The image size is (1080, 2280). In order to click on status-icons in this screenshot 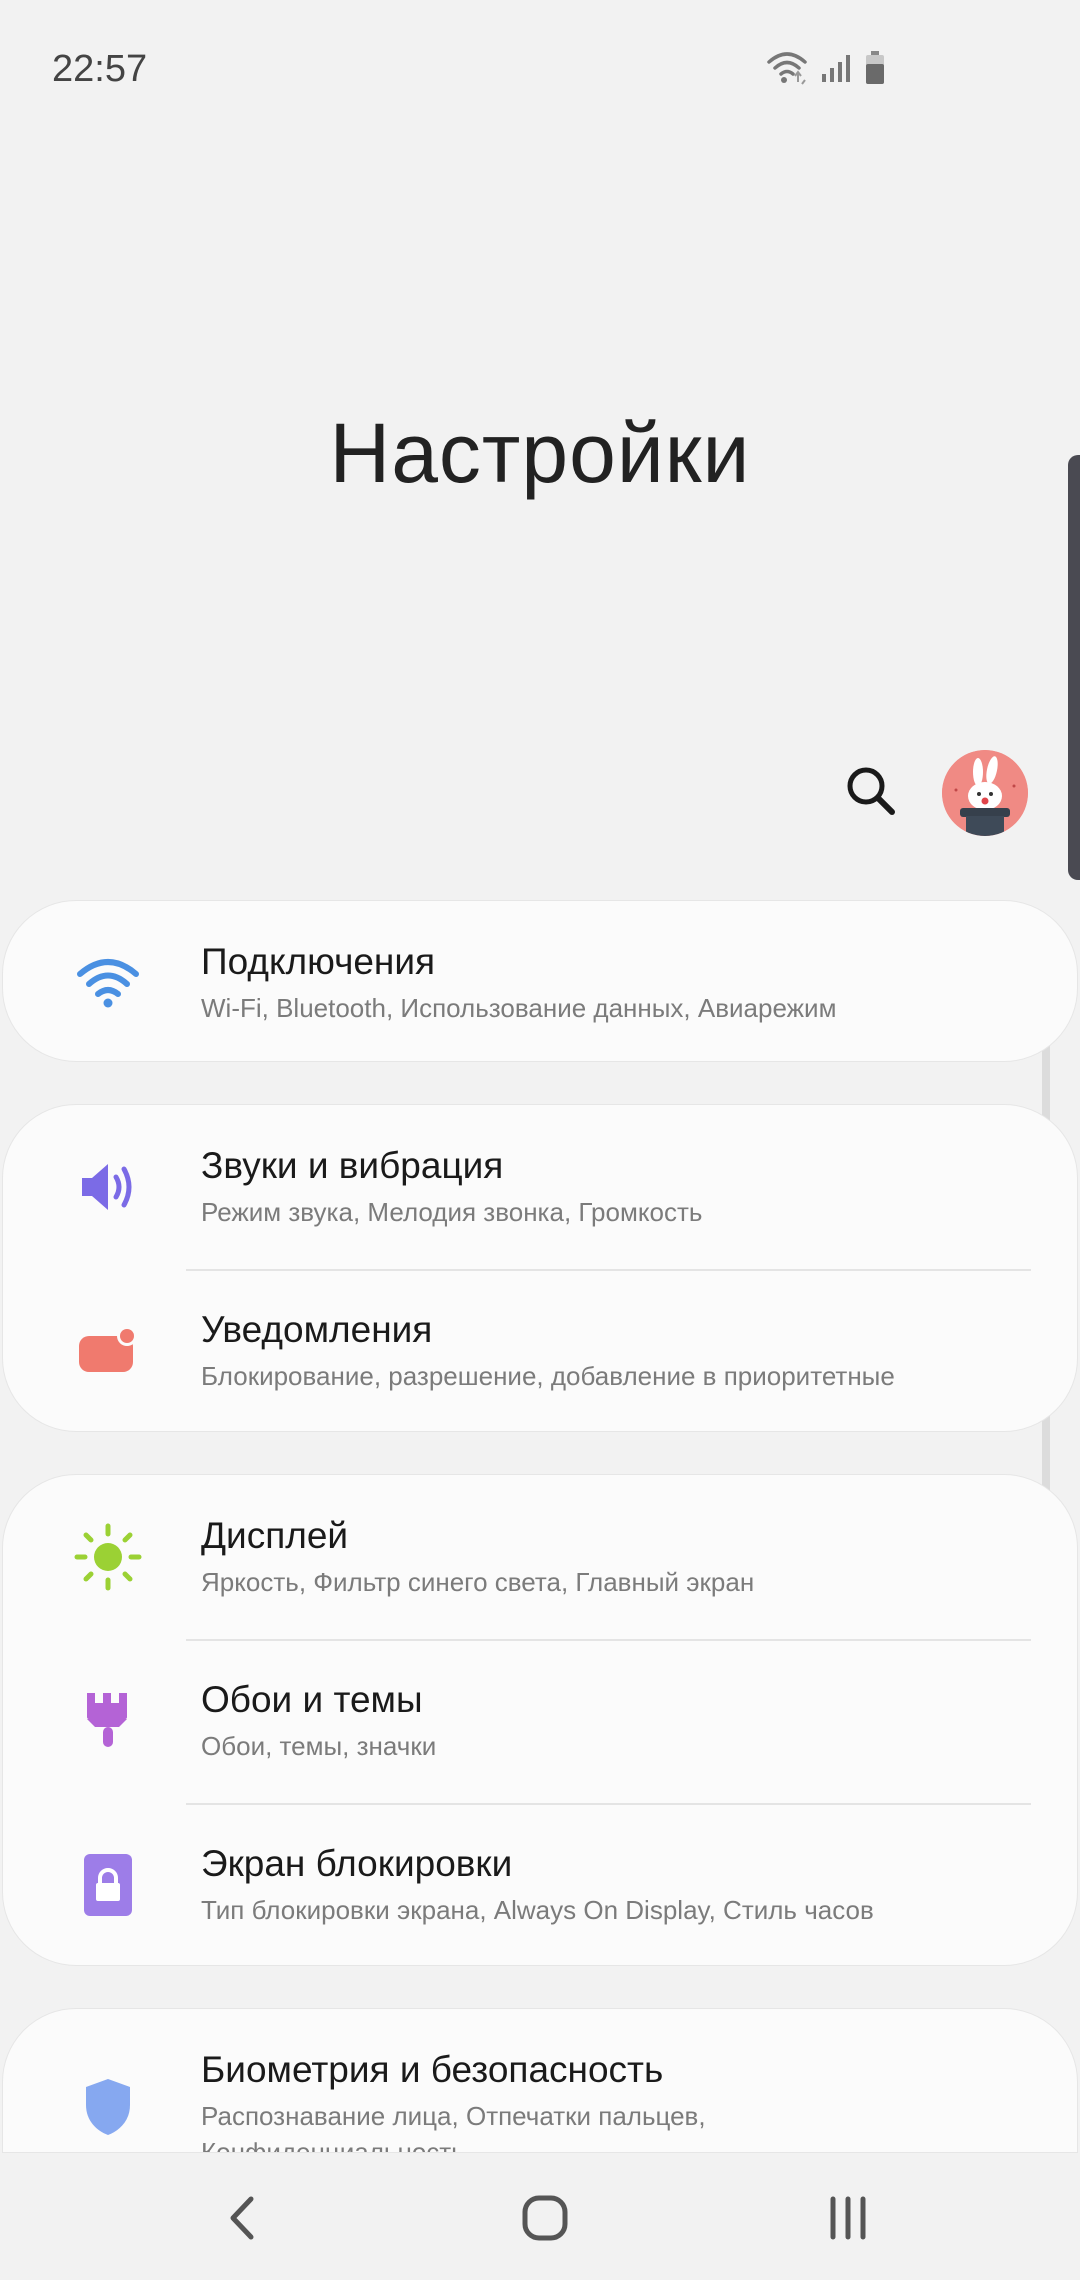, I will do `click(826, 68)`.